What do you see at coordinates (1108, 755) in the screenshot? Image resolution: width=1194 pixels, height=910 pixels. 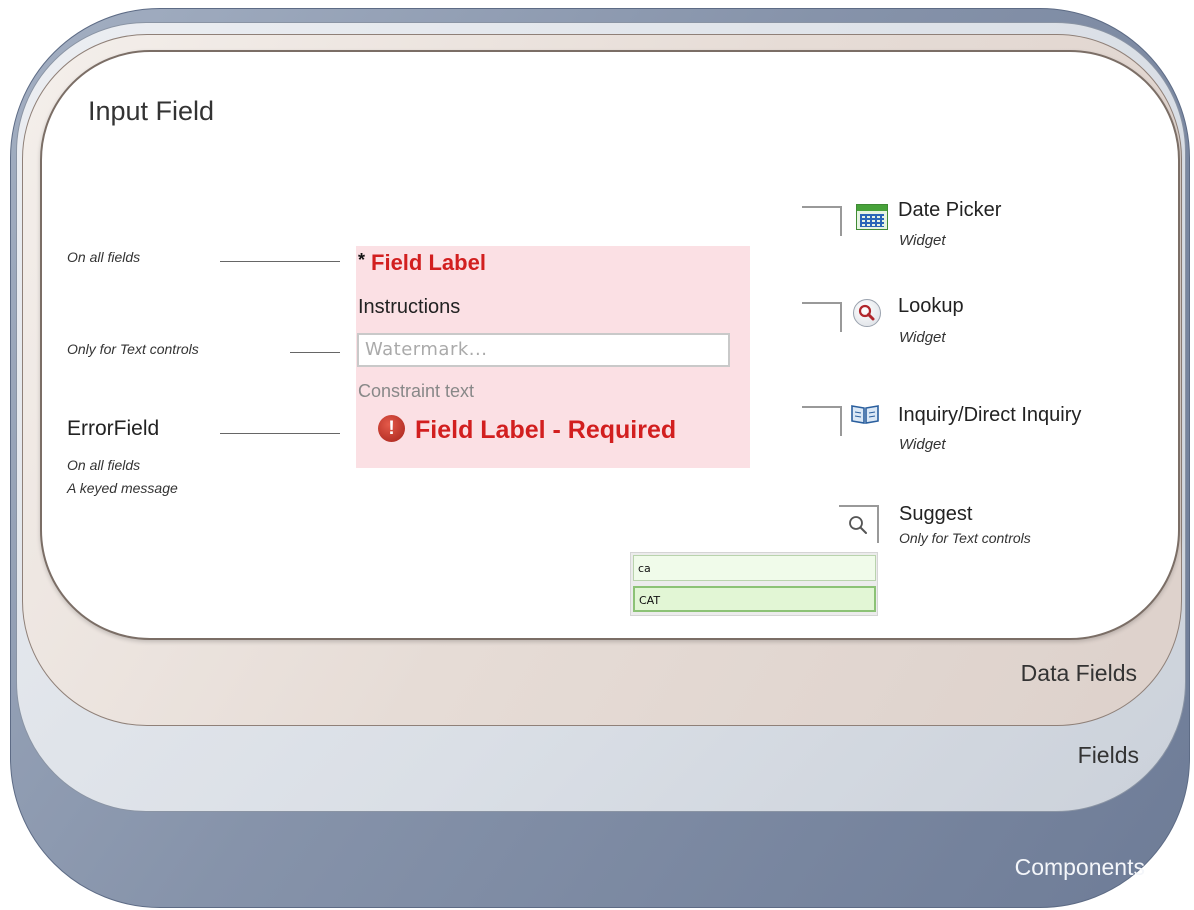 I see `fields-layer-label: Fields` at bounding box center [1108, 755].